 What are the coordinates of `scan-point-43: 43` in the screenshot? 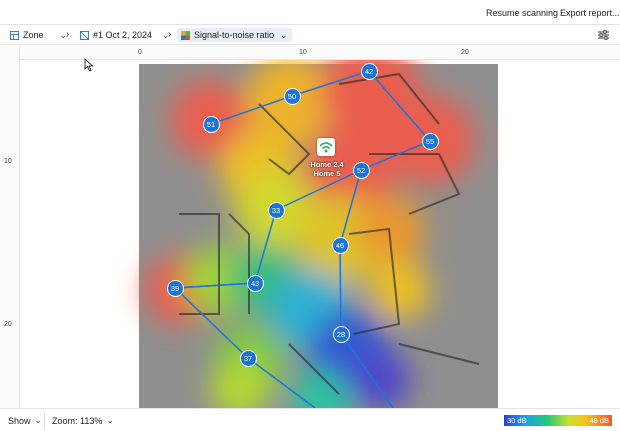 It's located at (255, 283).